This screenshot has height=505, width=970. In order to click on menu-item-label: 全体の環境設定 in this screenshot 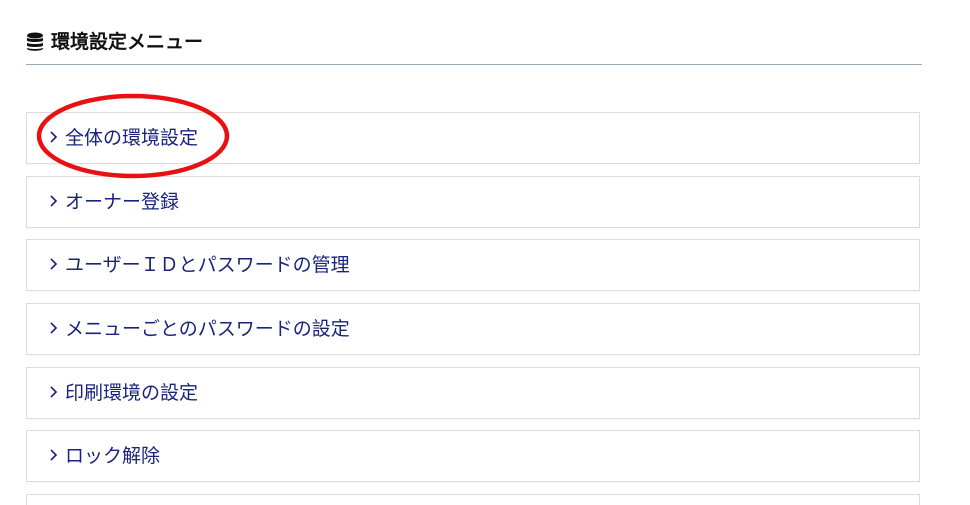, I will do `click(132, 138)`.